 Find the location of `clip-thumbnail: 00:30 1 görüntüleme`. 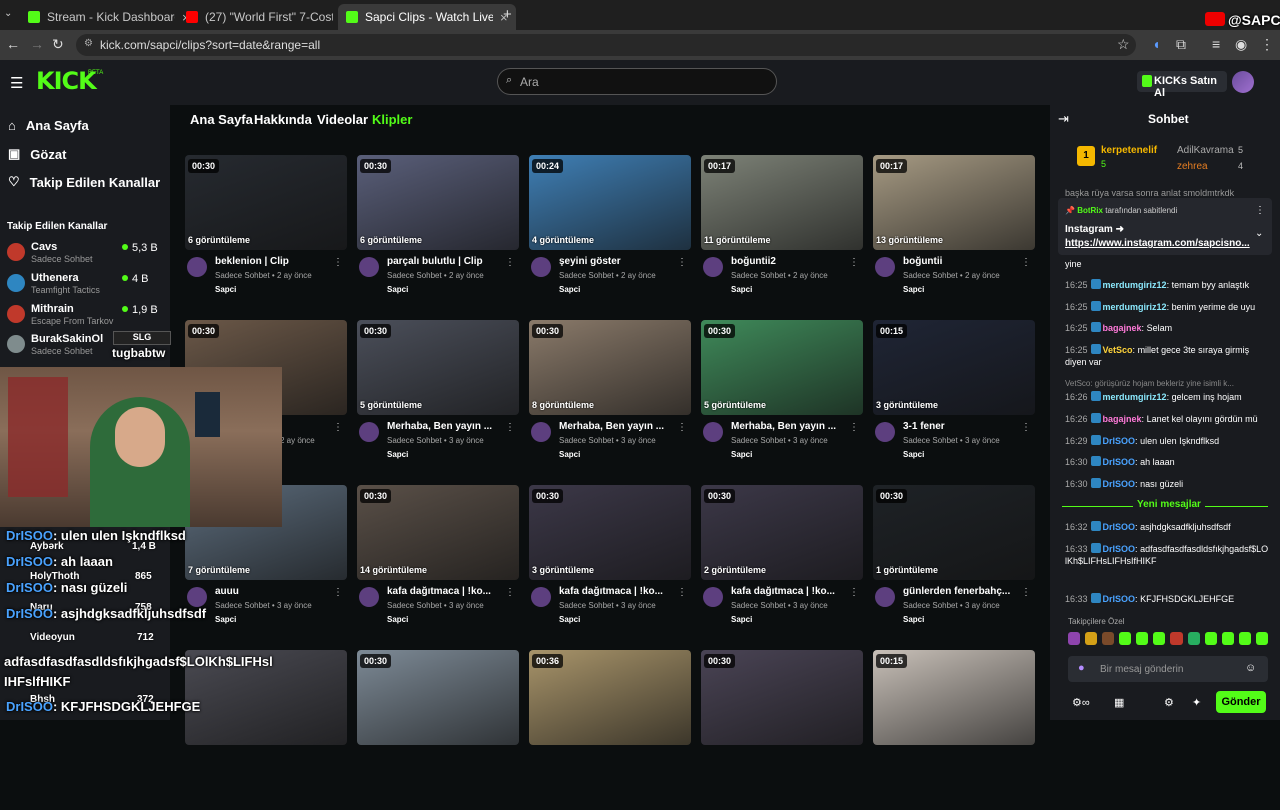

clip-thumbnail: 00:30 1 görüntüleme is located at coordinates (954, 532).